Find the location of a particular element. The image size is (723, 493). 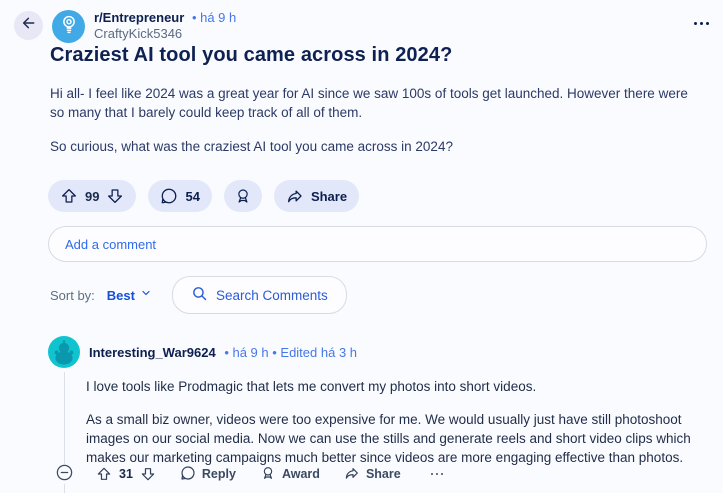

post-vote-count: 99 is located at coordinates (92, 196).